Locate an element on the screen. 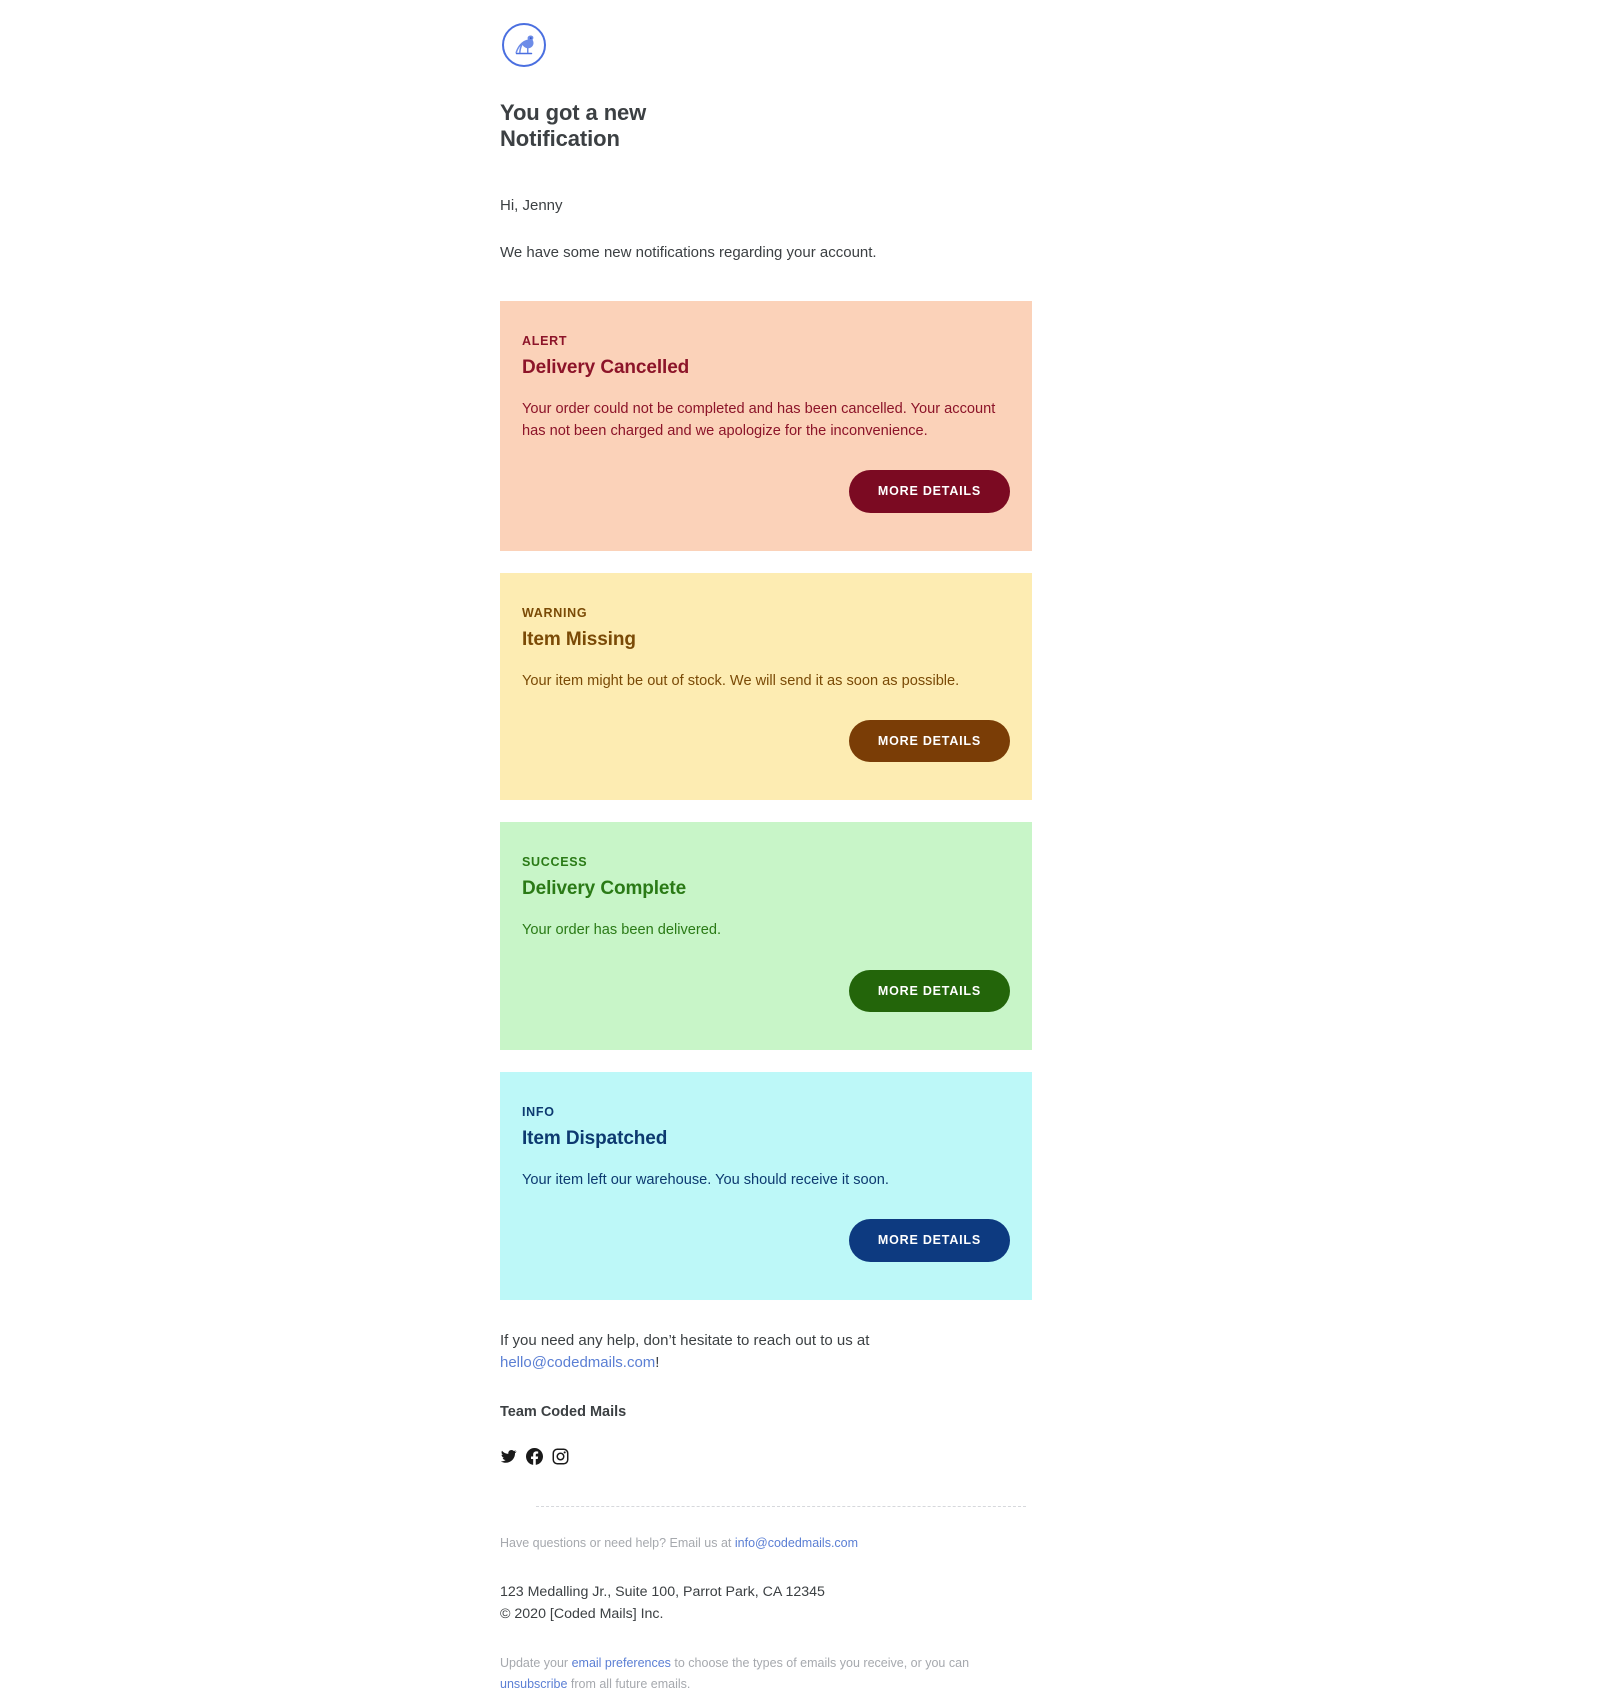 This screenshot has height=1696, width=1600. footer-divider is located at coordinates (781, 1506).